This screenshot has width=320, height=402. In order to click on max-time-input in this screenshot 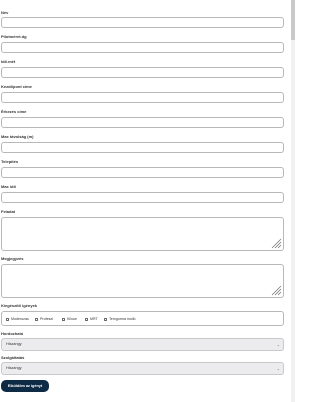, I will do `click(142, 197)`.